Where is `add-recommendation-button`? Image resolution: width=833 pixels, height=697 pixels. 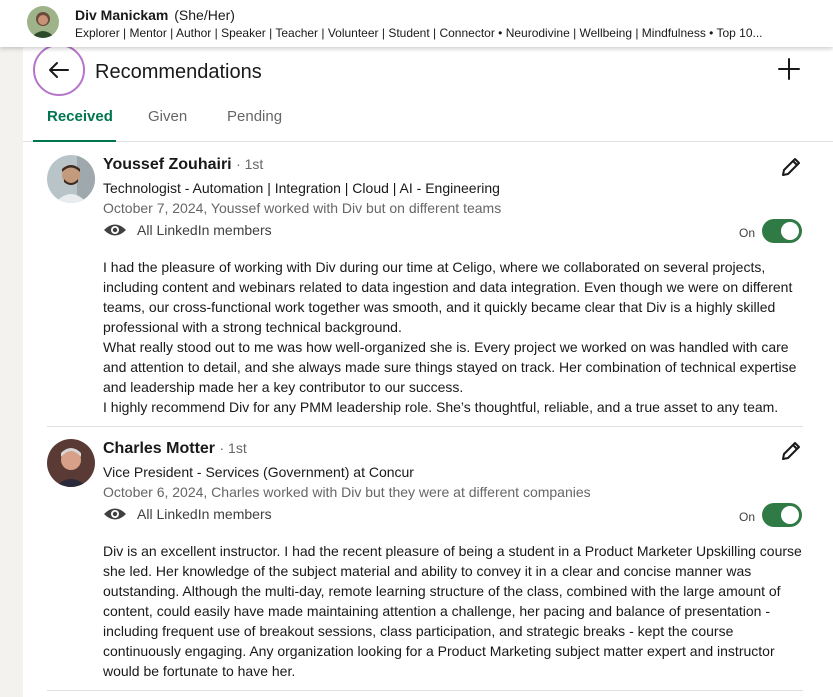 add-recommendation-button is located at coordinates (789, 69).